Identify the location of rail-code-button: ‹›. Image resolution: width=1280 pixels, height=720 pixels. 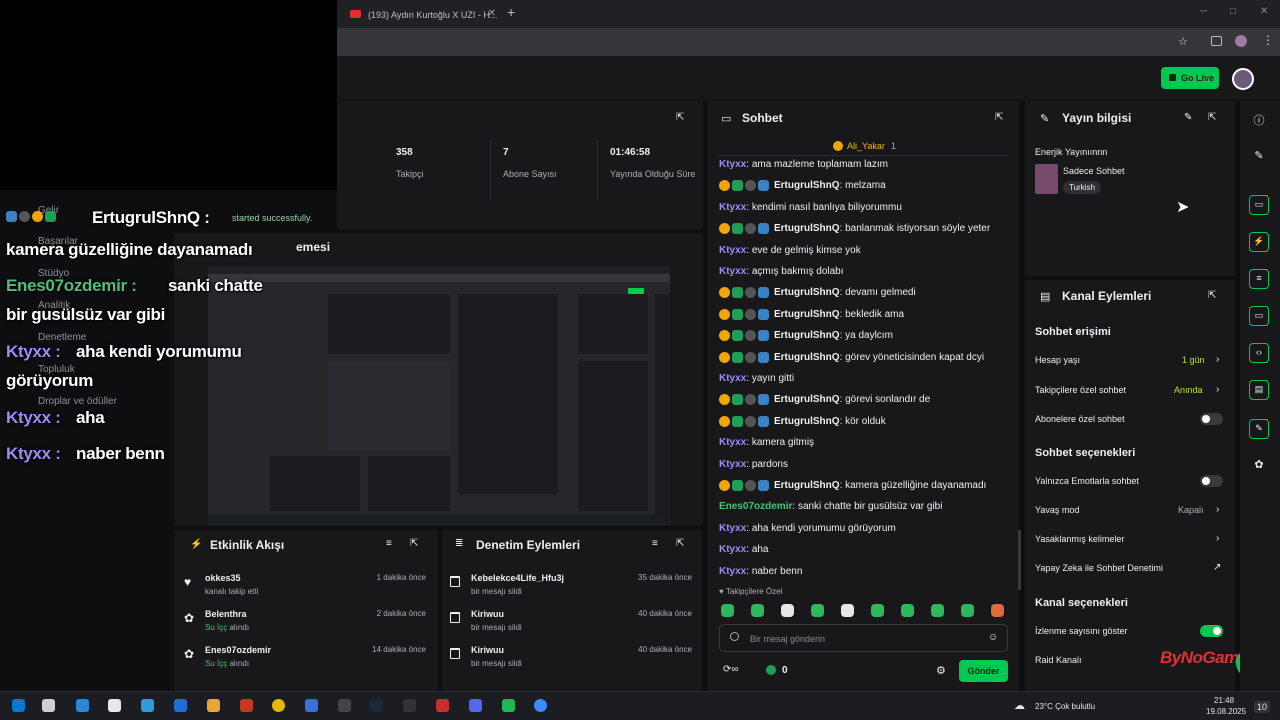
(1259, 353).